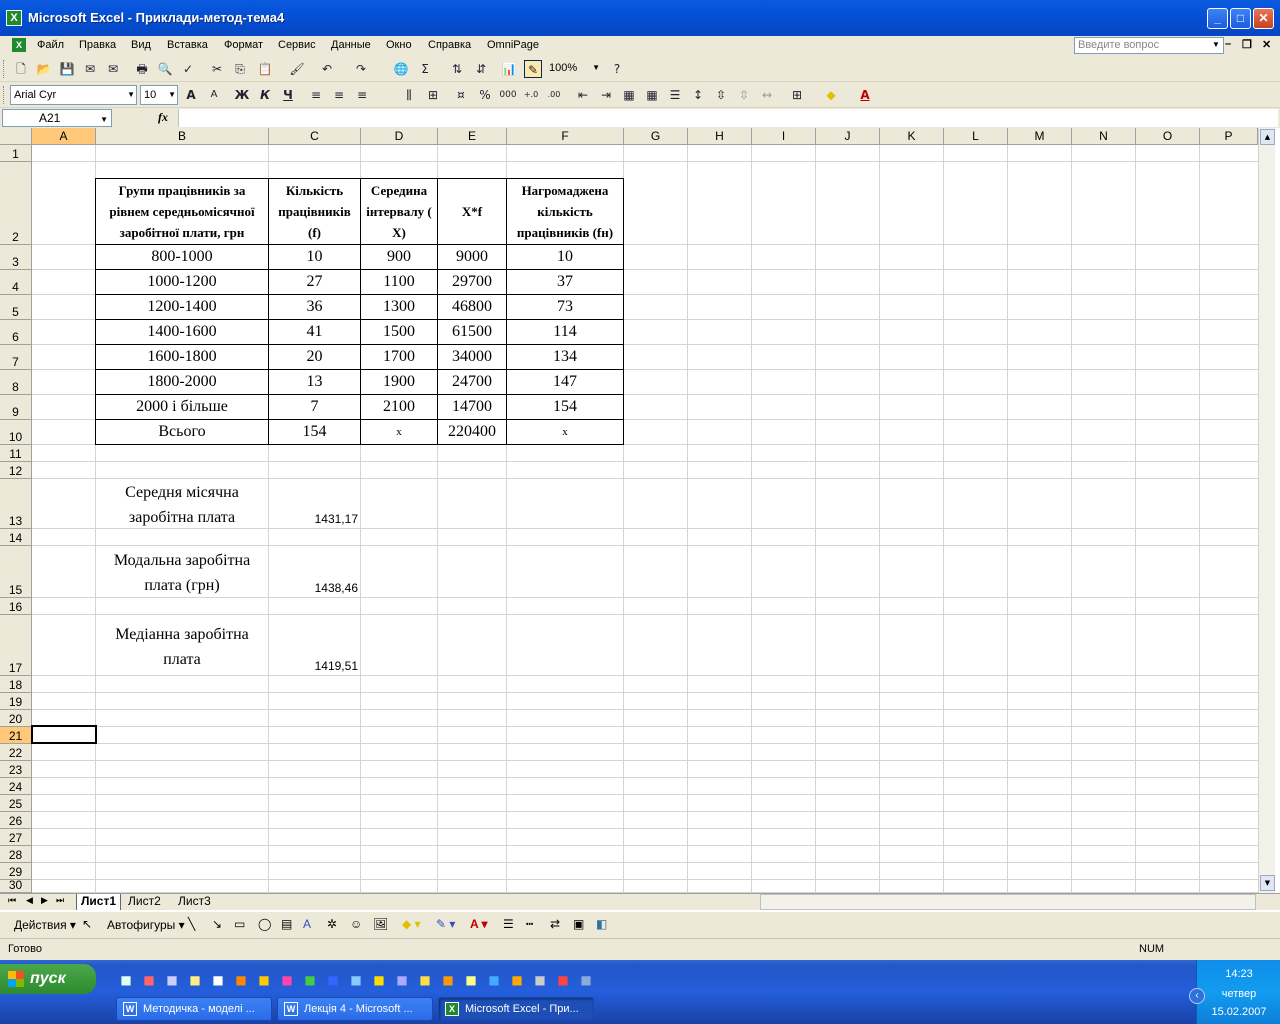 This screenshot has height=1024, width=1280. What do you see at coordinates (1149, 45) in the screenshot?
I see `question-input: Введите вопрос` at bounding box center [1149, 45].